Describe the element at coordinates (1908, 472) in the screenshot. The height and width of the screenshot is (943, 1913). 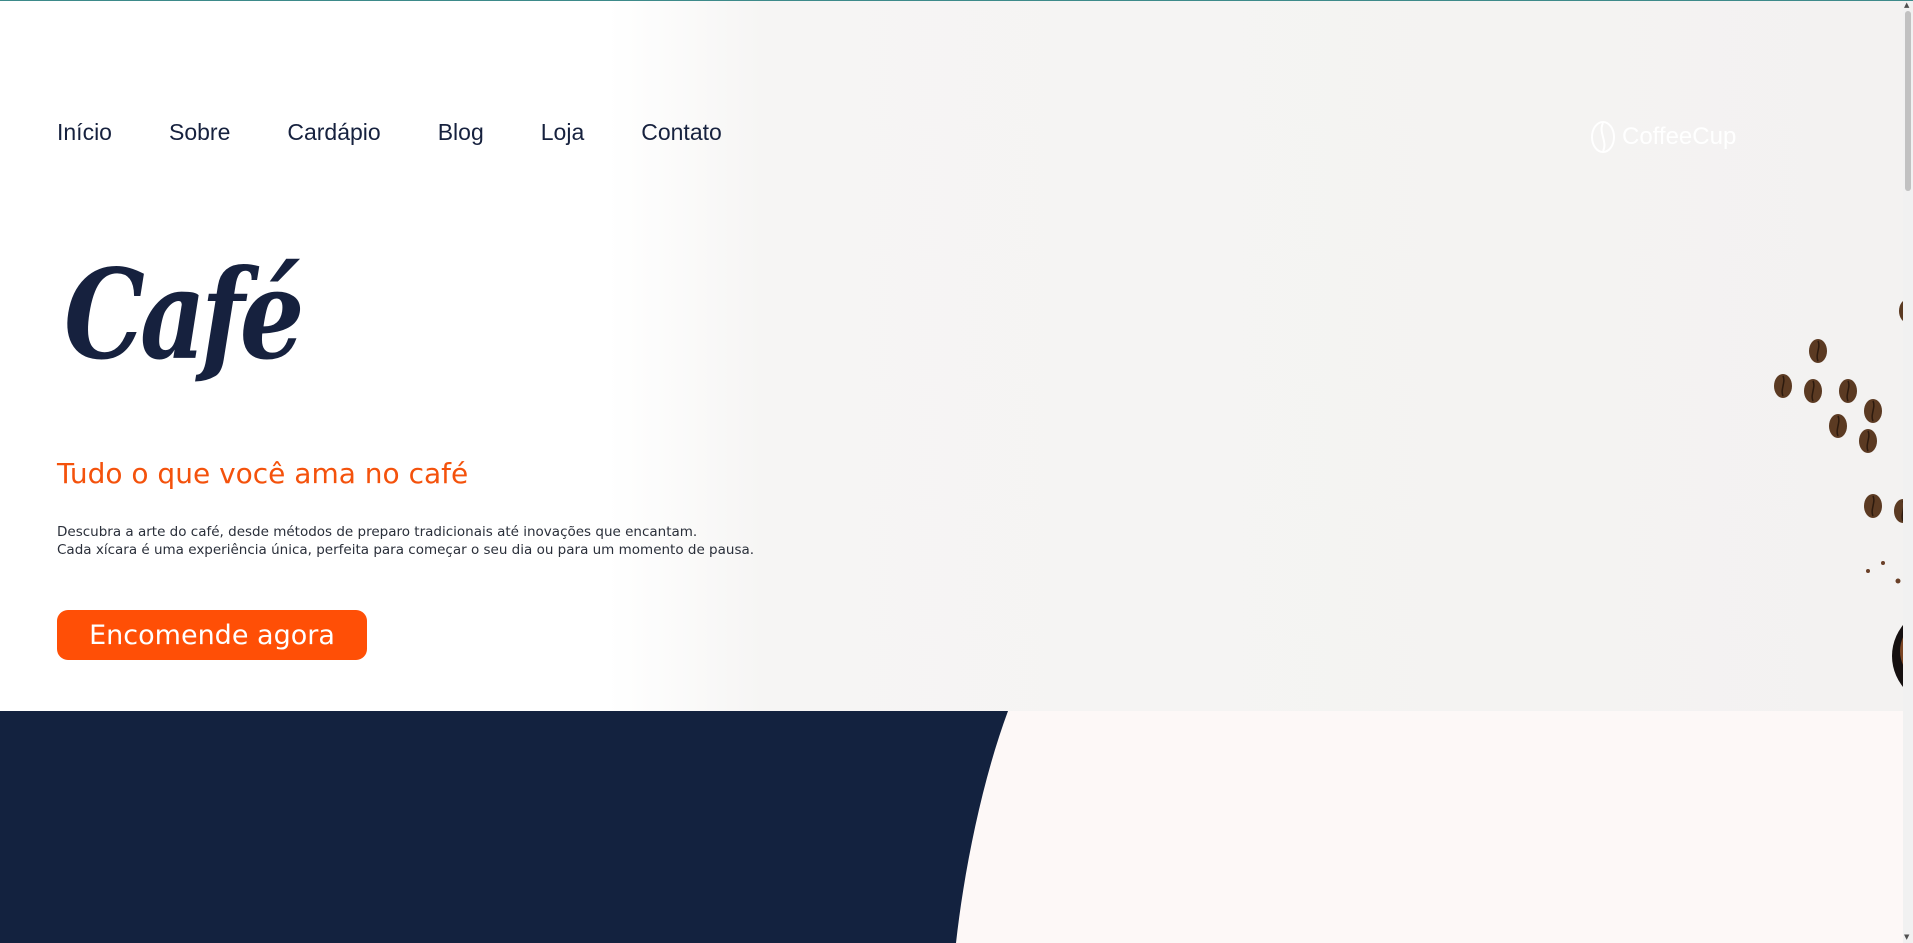
I see `vertical-scrollbar: ▲ ▼` at that location.